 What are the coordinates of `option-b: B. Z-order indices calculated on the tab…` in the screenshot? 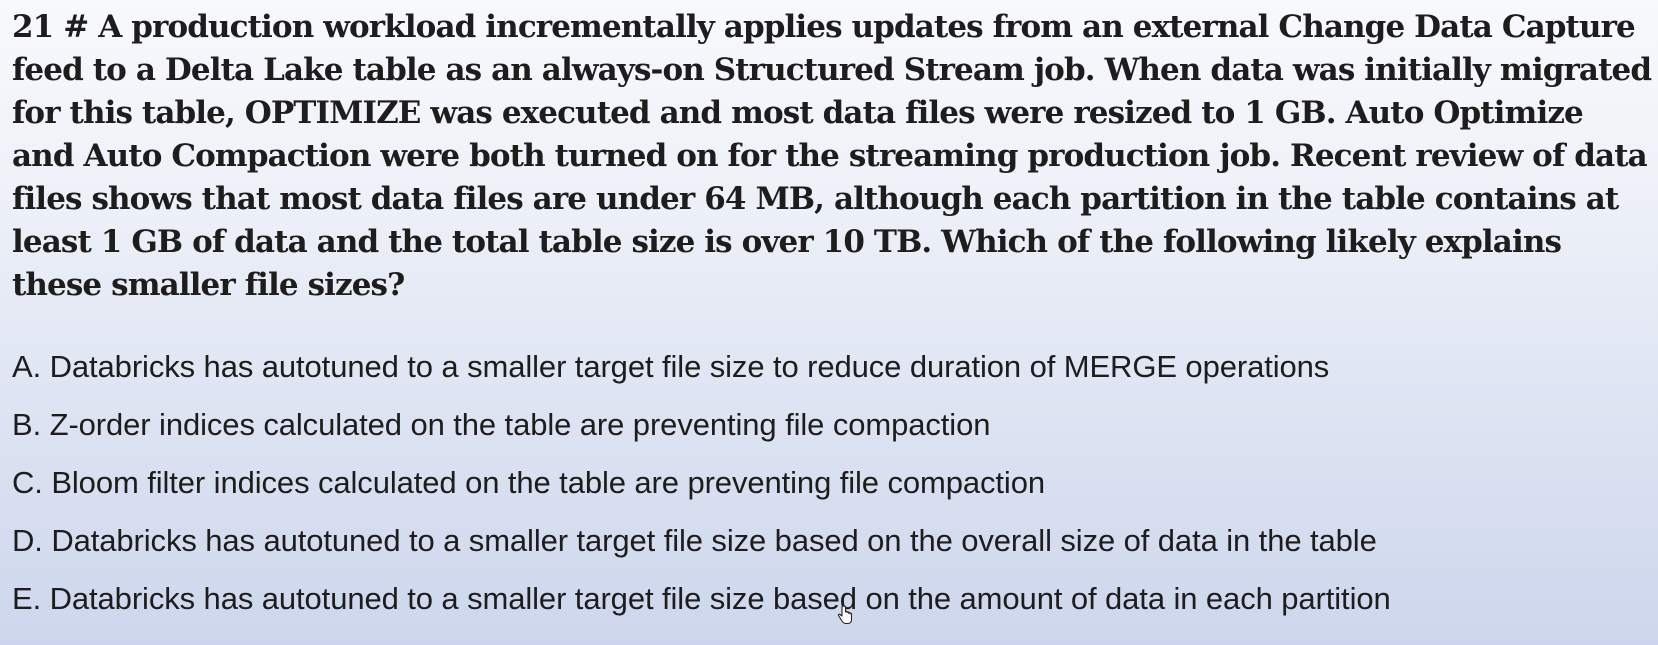 It's located at (832, 425).